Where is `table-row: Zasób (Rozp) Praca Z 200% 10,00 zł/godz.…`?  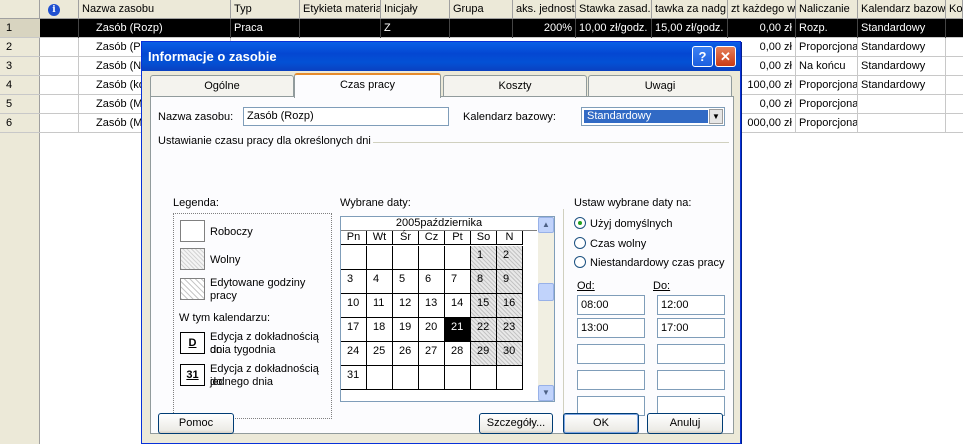 table-row: Zasób (Rozp) Praca Z 200% 10,00 zł/godz.… is located at coordinates (501, 28).